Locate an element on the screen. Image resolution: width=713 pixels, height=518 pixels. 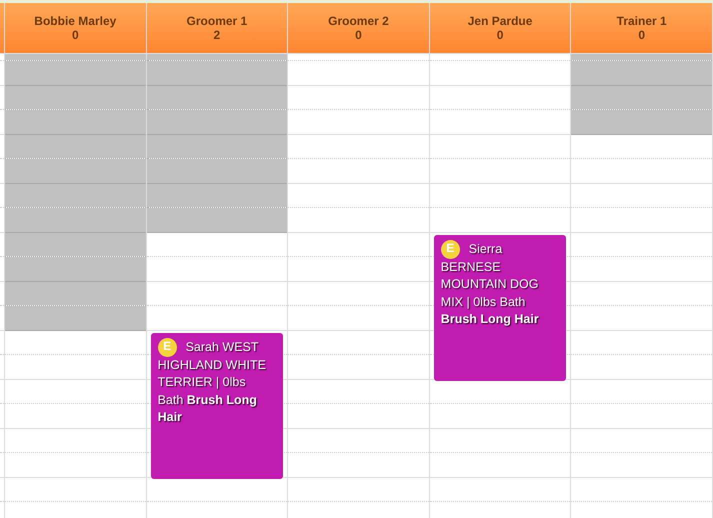
appointment-card: E Sarah WEST HIGHLAND WHITE TERRIER | 0lbs Bath Brush Long Hair is located at coordinates (217, 405).